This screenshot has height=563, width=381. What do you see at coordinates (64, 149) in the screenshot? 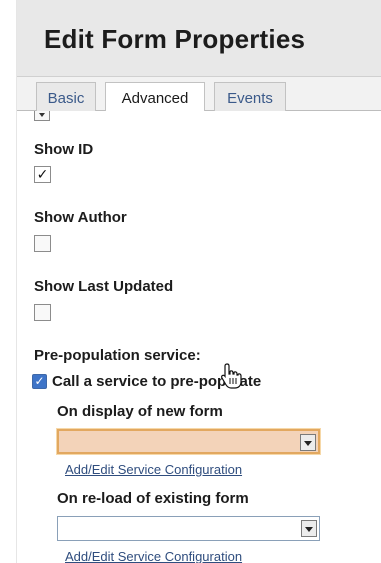
I see `show-id-label: Show ID` at bounding box center [64, 149].